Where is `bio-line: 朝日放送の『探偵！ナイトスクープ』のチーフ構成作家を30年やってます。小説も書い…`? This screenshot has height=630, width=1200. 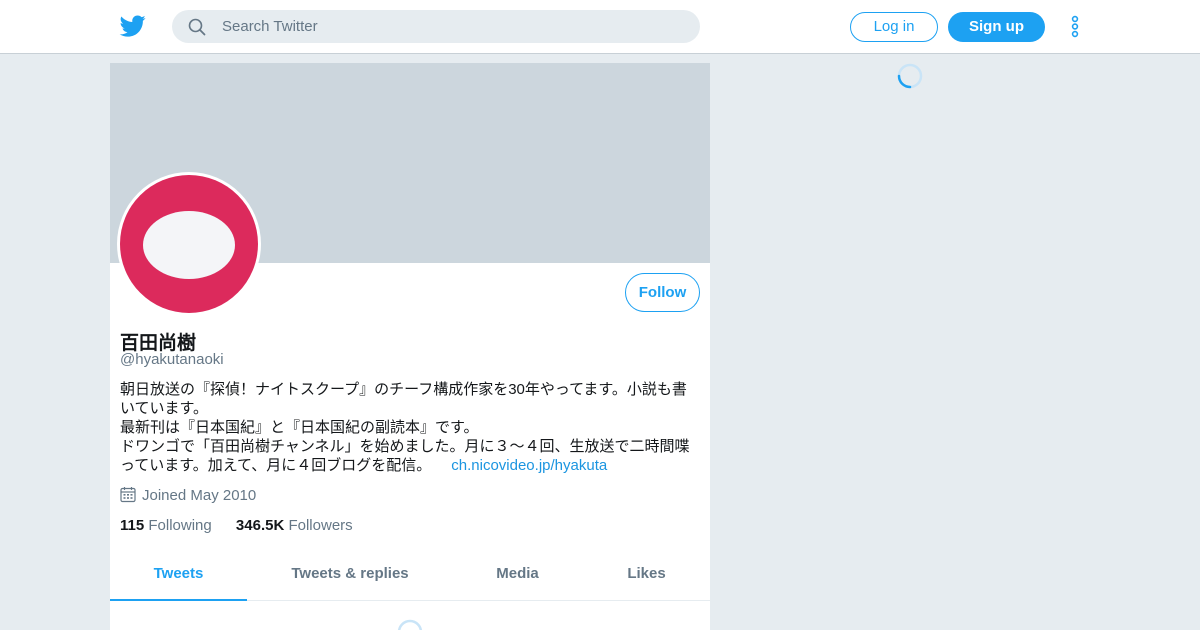
bio-line: 朝日放送の『探偵！ナイトスクープ』のチーフ構成作家を30年やってます。小説も書い… is located at coordinates (403, 399).